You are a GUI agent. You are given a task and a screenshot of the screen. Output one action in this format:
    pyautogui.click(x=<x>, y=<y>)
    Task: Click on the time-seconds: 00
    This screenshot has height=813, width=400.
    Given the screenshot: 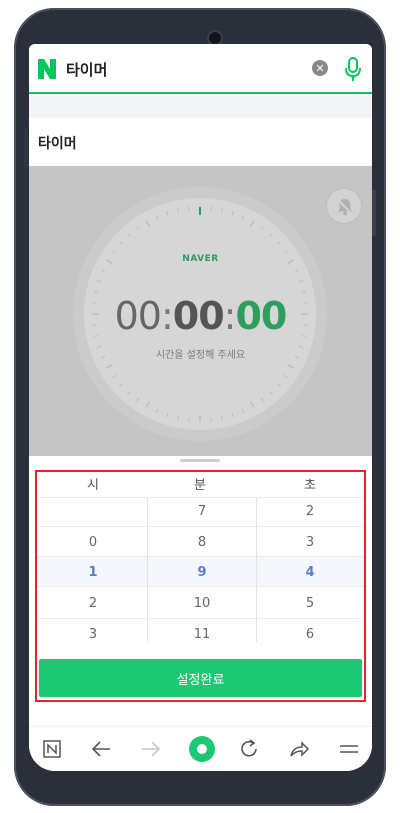 What is the action you would take?
    pyautogui.click(x=261, y=316)
    